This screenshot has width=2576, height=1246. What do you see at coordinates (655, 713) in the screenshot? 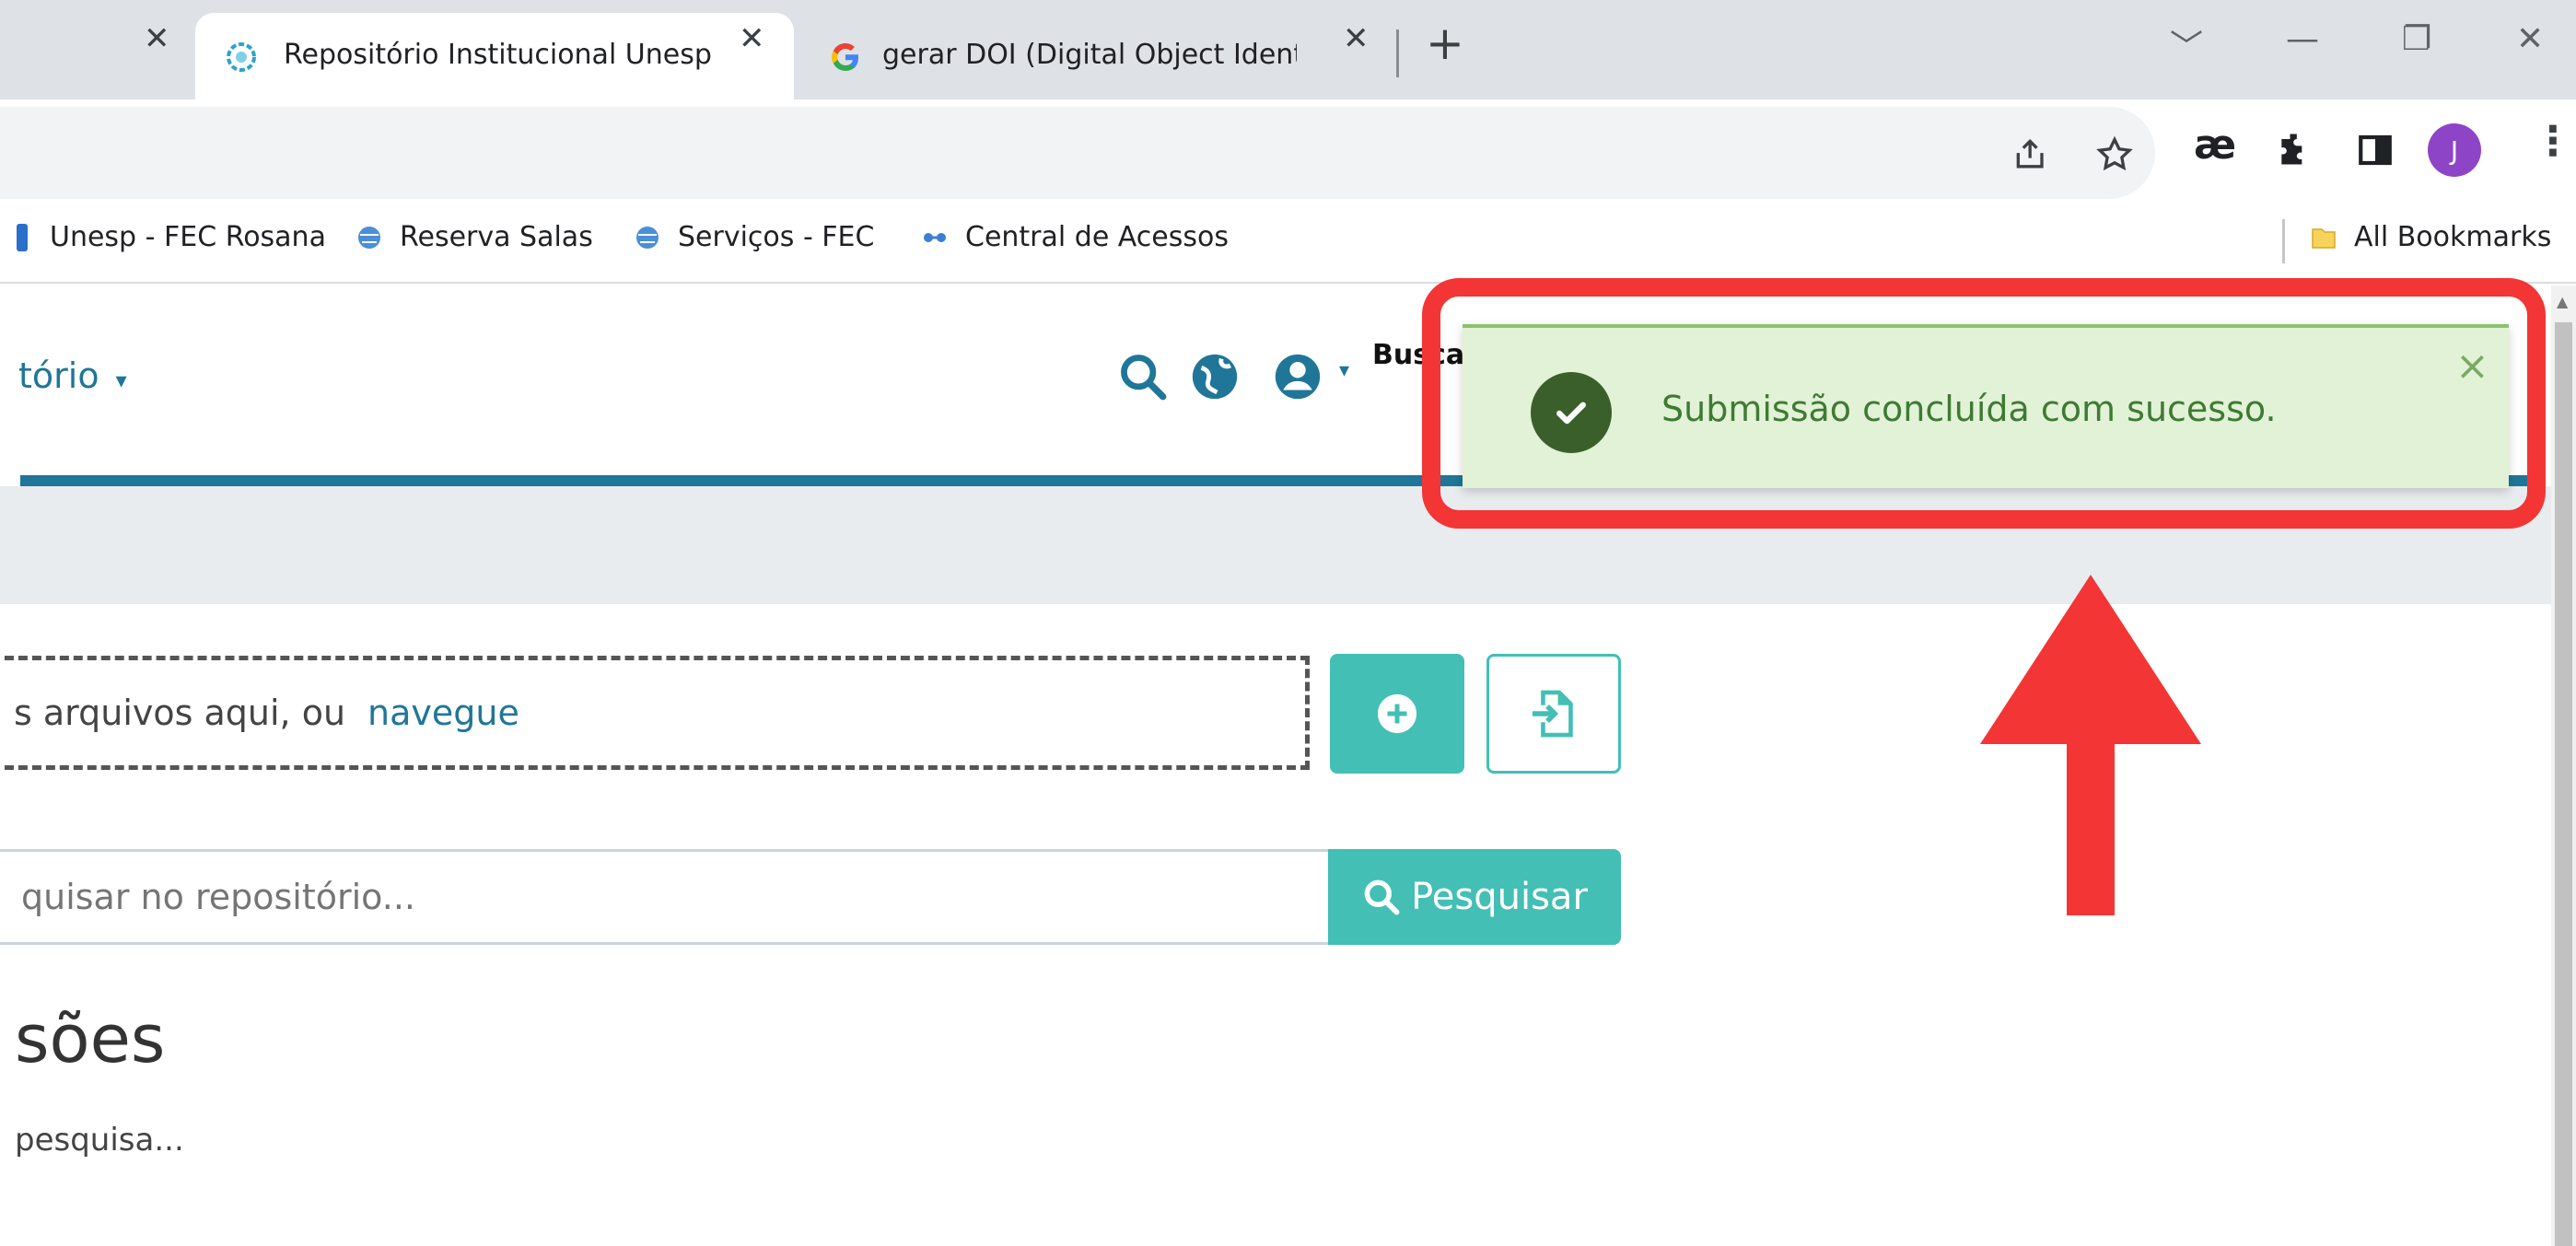
I see `file-dropzone: s arquivos aqui, ou navegue` at bounding box center [655, 713].